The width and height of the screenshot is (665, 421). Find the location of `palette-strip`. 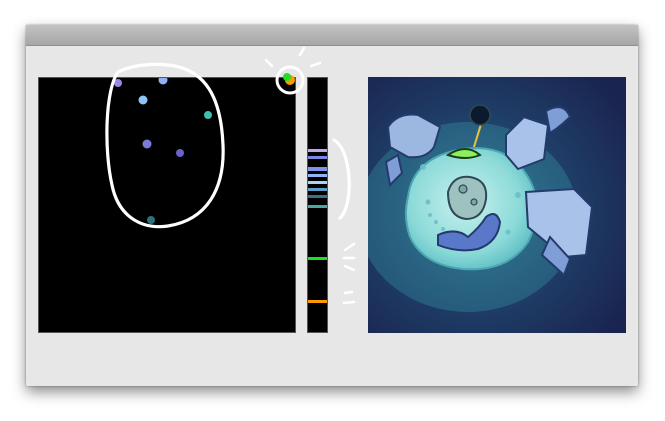

palette-strip is located at coordinates (321, 205).